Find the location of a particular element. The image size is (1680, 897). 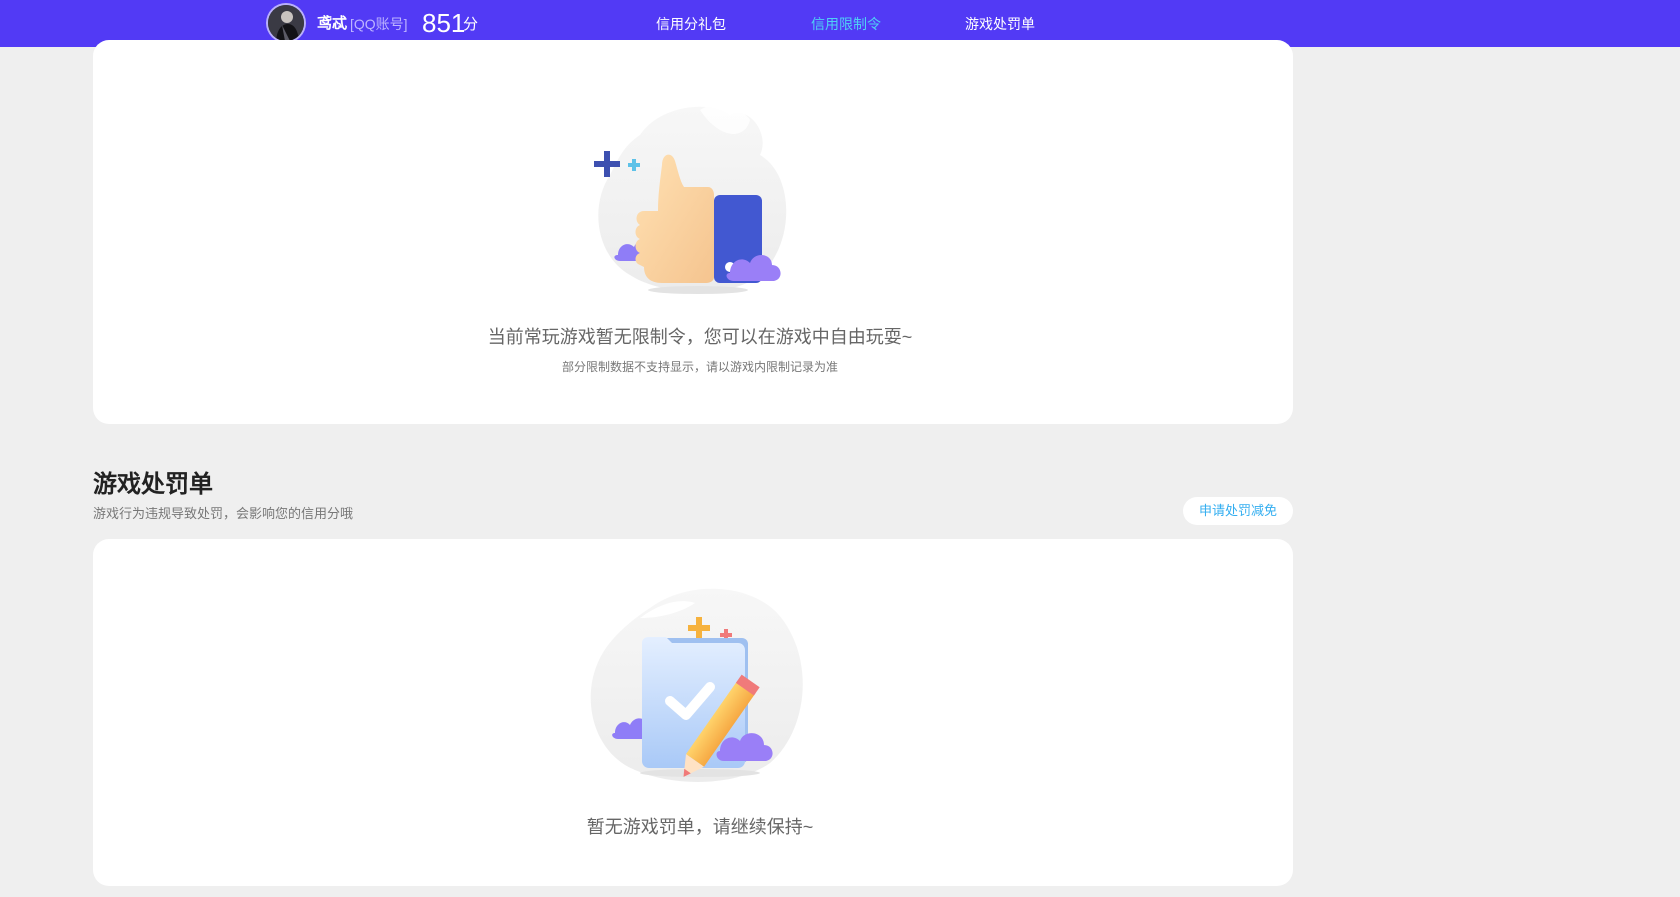

penalty-section-subtitle: 游戏行为违规导致处罚，会影响您的信用分哦 is located at coordinates (223, 513).